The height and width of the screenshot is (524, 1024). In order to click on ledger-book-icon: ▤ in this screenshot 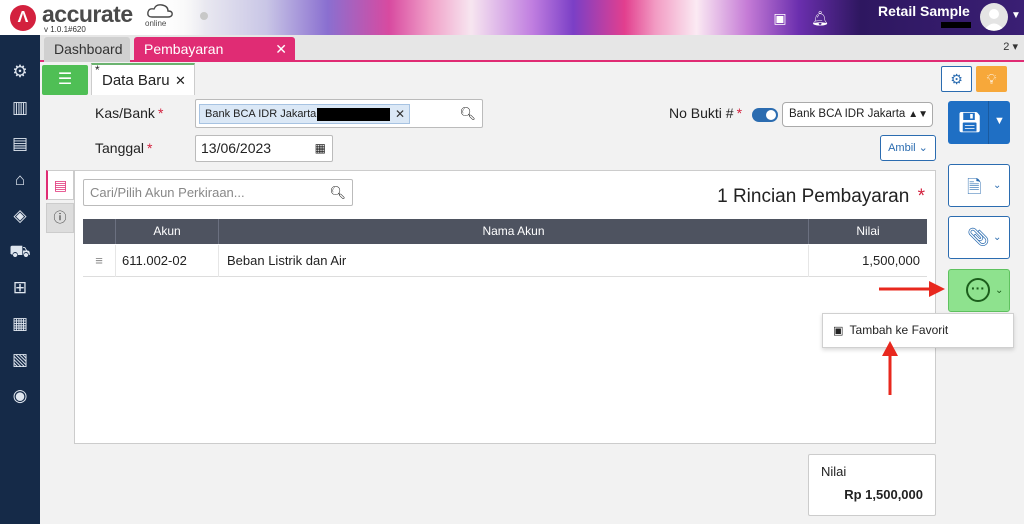, I will do `click(20, 144)`.